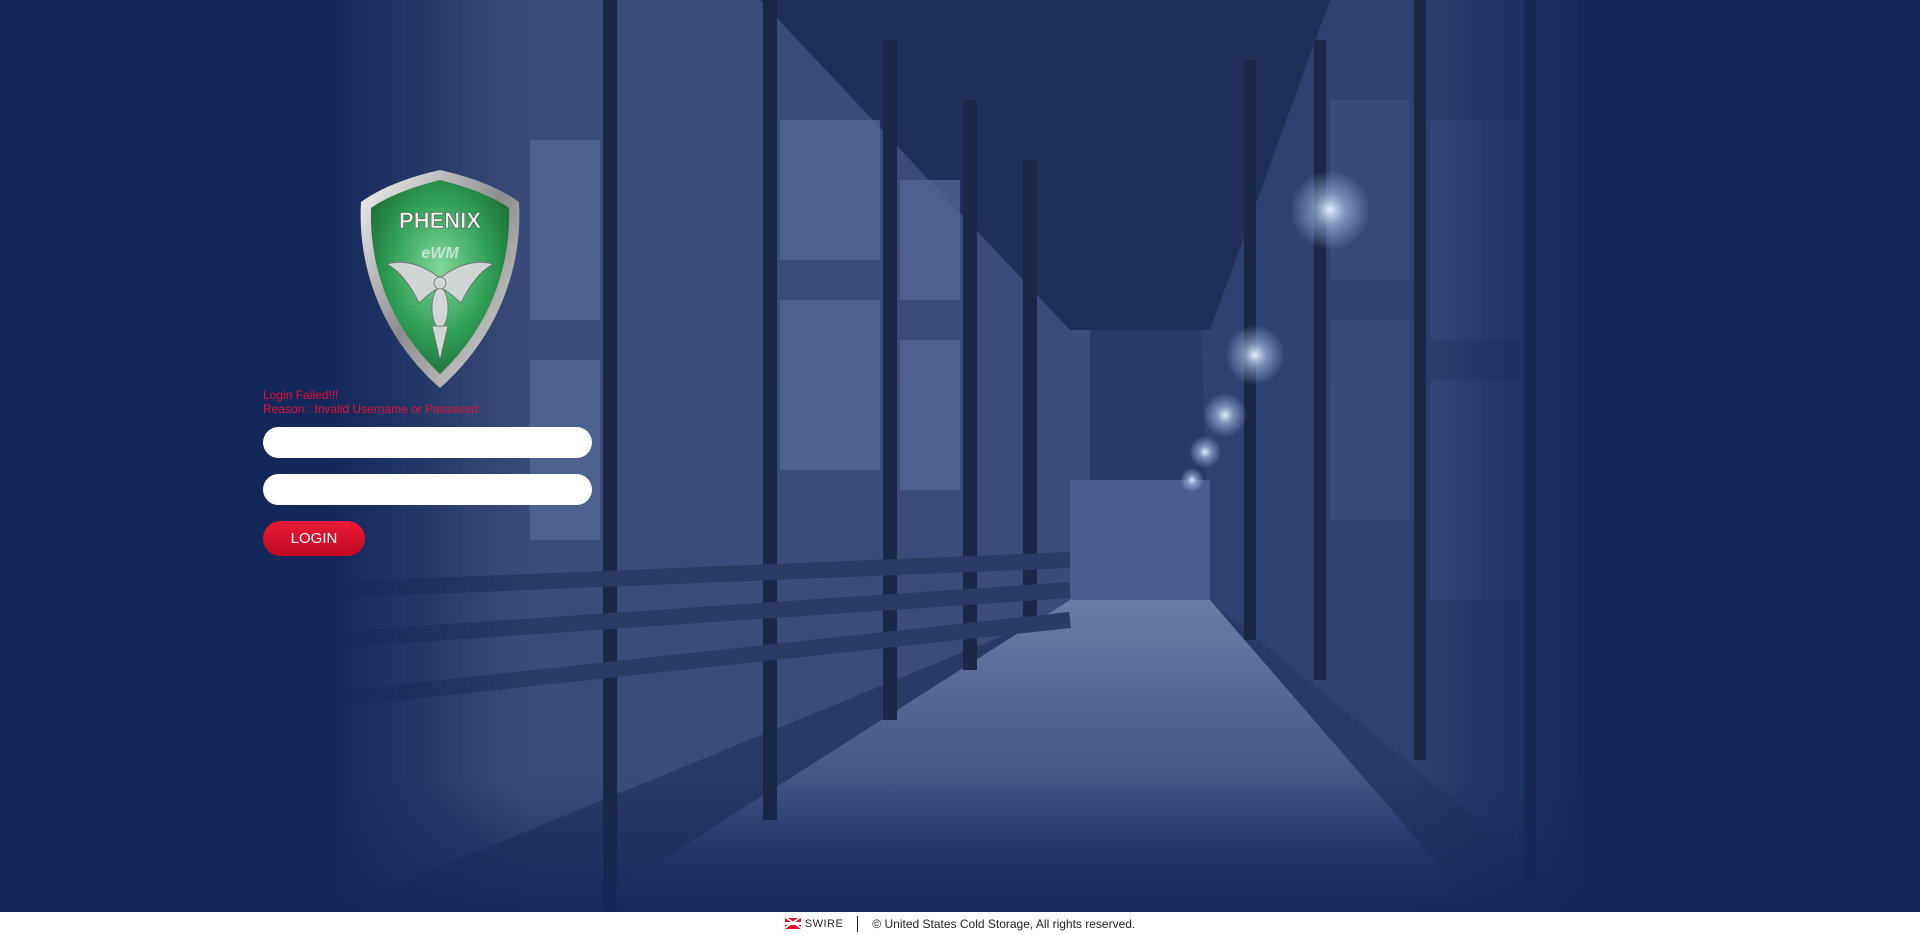 The width and height of the screenshot is (1920, 935). I want to click on logo-brand-text: PHENIX, so click(440, 220).